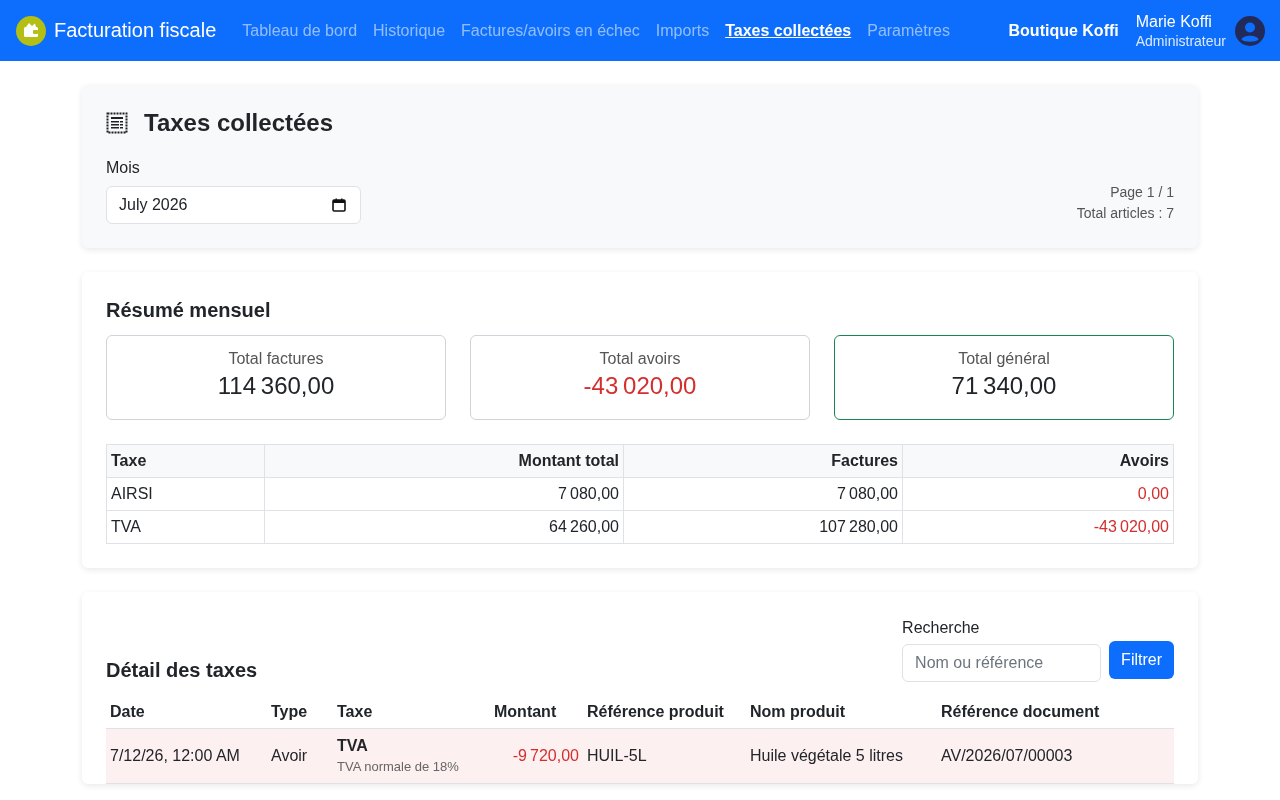 This screenshot has height=800, width=1280. I want to click on column-header: Référence produit, so click(664, 712).